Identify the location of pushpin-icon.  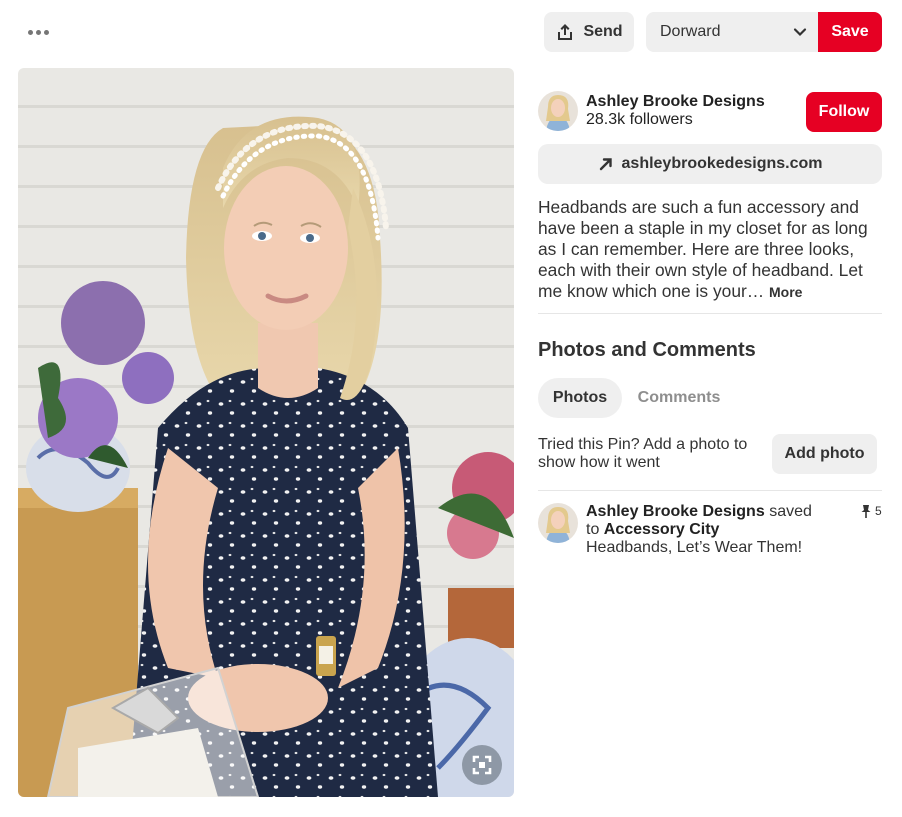
(866, 511).